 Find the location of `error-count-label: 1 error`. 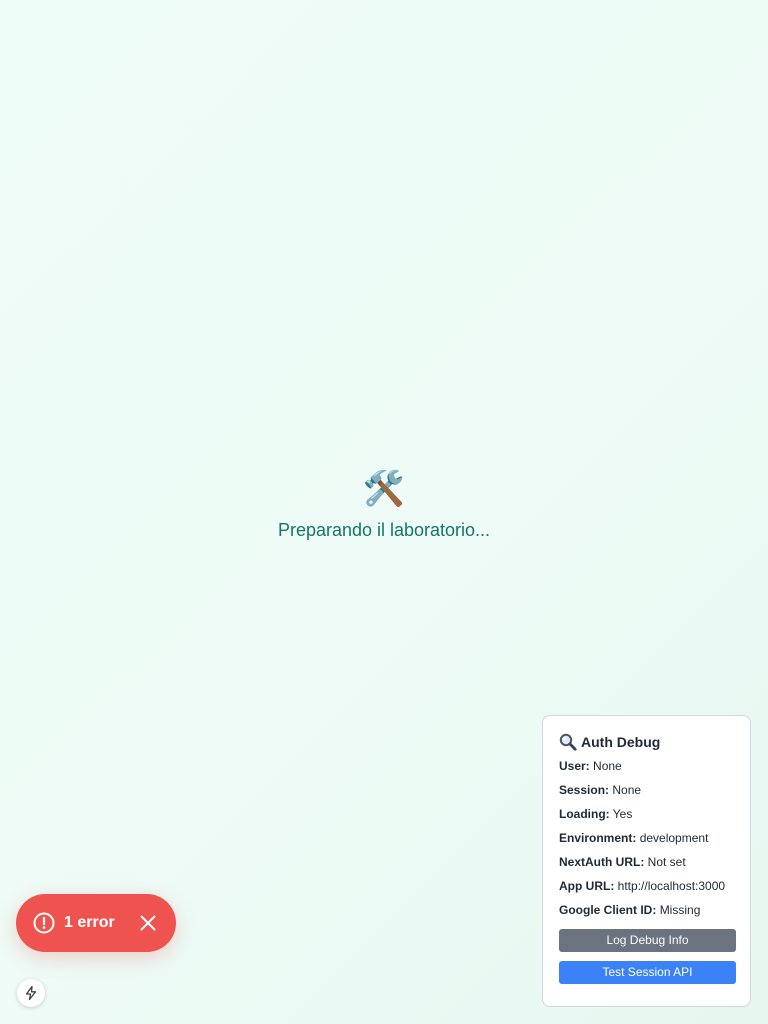

error-count-label: 1 error is located at coordinates (89, 922).